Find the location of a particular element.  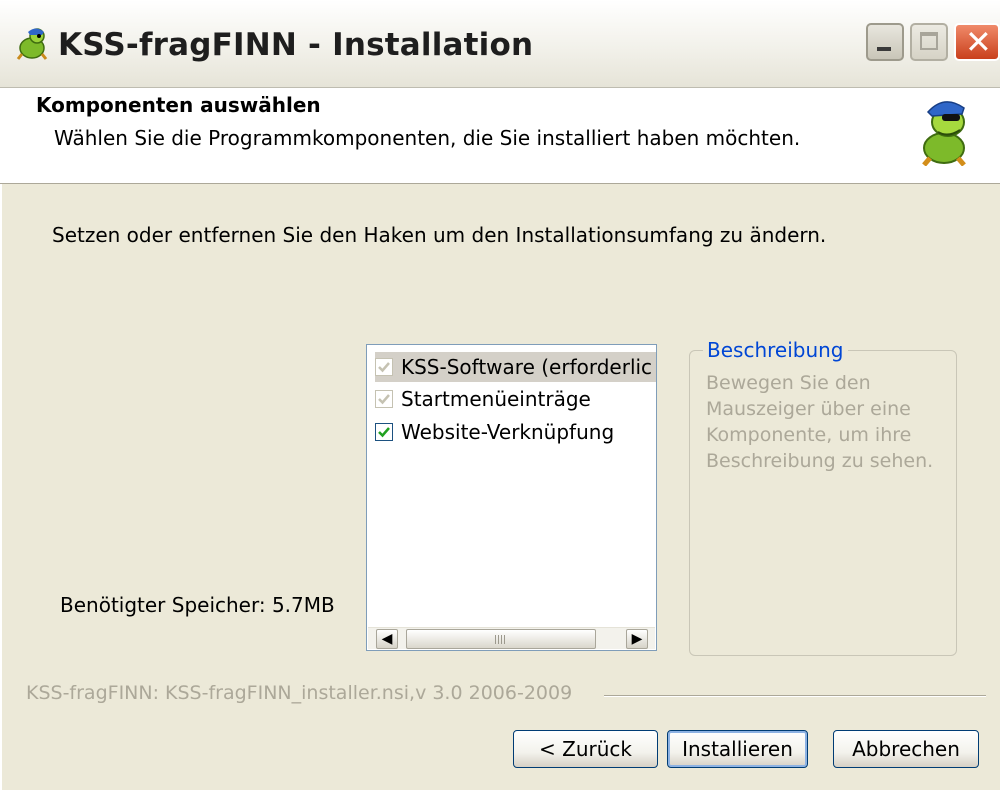

dialog-edge is located at coordinates (1, 487).